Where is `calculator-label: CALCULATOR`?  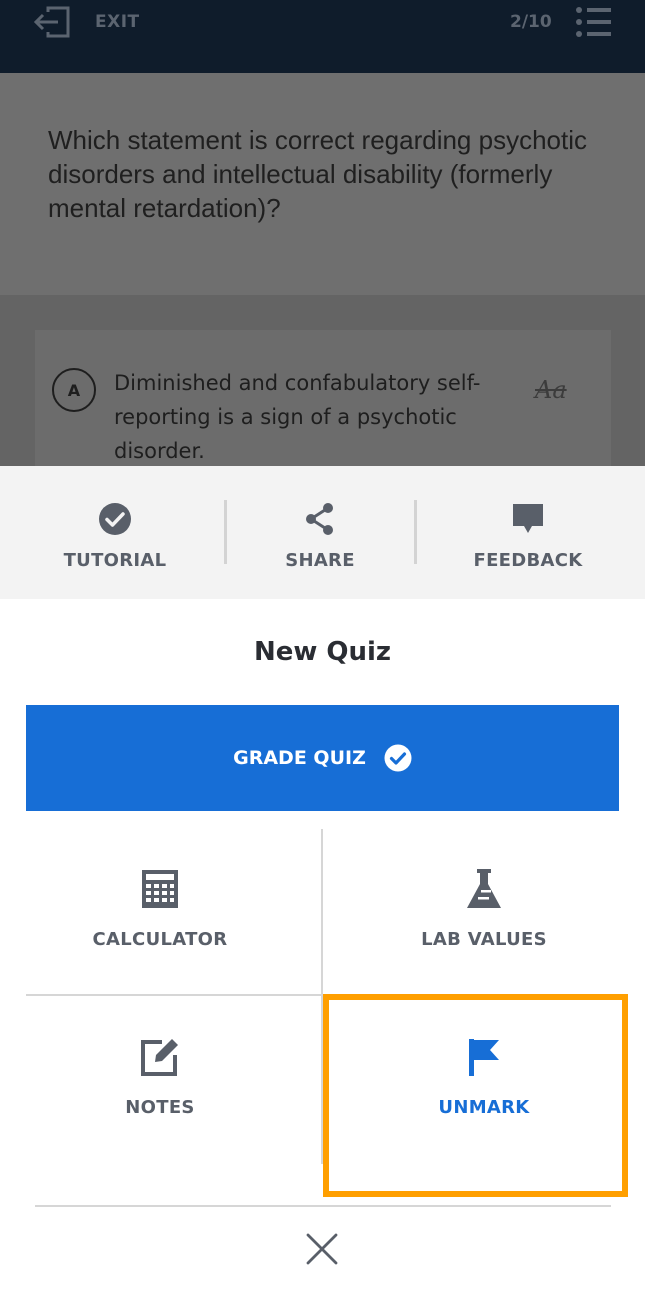
calculator-label: CALCULATOR is located at coordinates (160, 939).